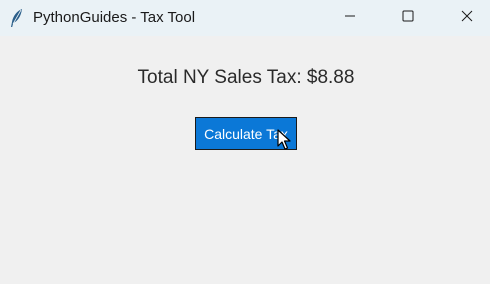 Image resolution: width=490 pixels, height=284 pixels. I want to click on calculate-tax-button: Calculate Tax, so click(246, 133).